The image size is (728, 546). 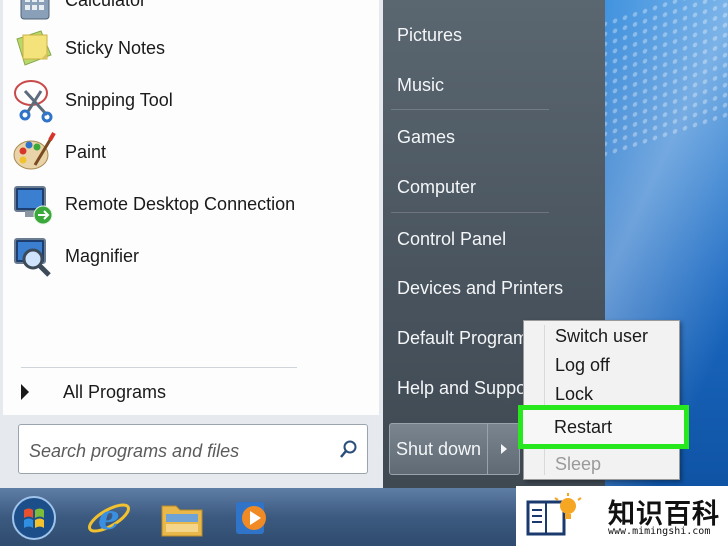 What do you see at coordinates (182, 518) in the screenshot?
I see `folder-icon` at bounding box center [182, 518].